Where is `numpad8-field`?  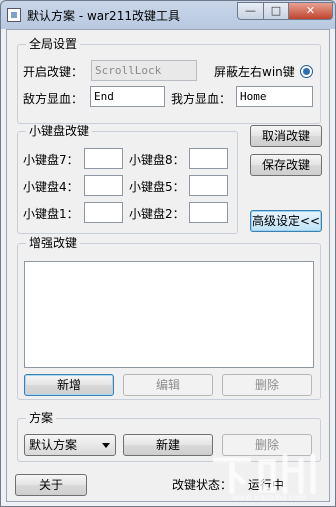 numpad8-field is located at coordinates (208, 158).